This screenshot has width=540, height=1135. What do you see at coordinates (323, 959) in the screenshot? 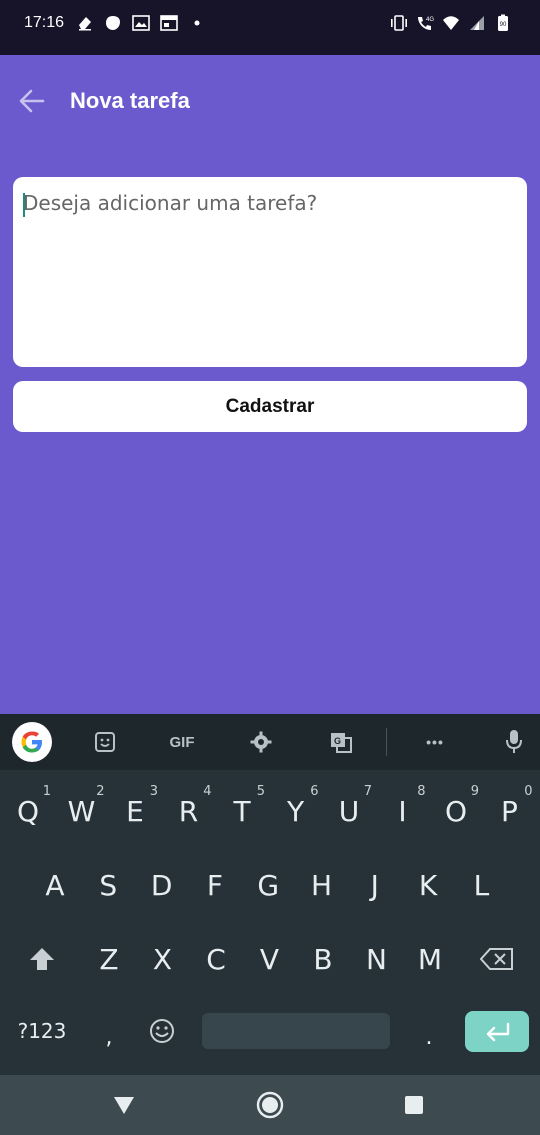
I see `key-b: B` at bounding box center [323, 959].